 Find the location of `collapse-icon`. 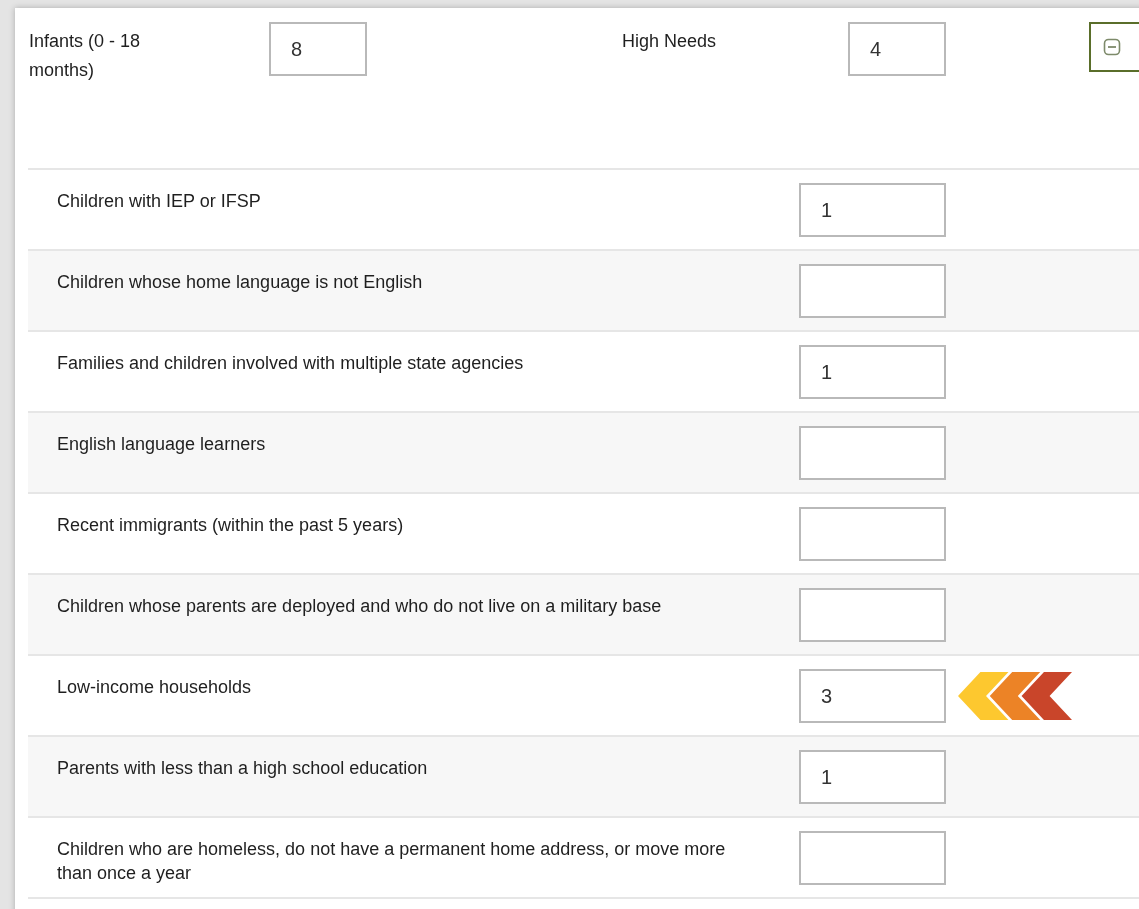

collapse-icon is located at coordinates (1112, 47).